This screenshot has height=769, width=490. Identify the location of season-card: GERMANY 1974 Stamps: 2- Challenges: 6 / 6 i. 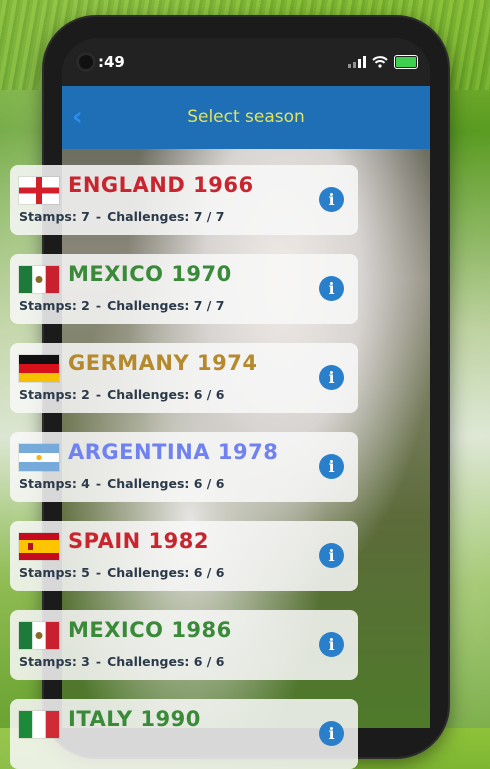
(184, 378).